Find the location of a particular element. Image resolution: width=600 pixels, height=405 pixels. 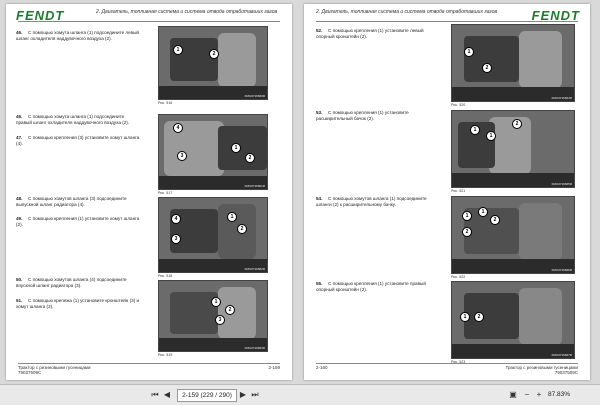

figure-caption: Рис. 518 is located at coordinates (165, 276).